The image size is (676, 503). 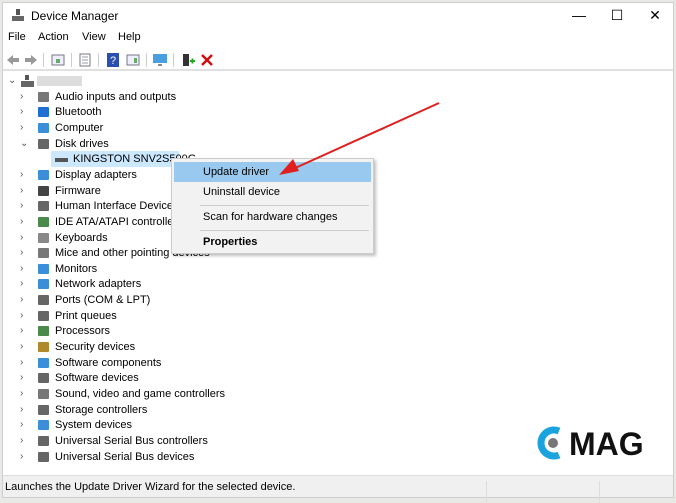 I want to click on cmag-logo: MAG, so click(x=590, y=444).